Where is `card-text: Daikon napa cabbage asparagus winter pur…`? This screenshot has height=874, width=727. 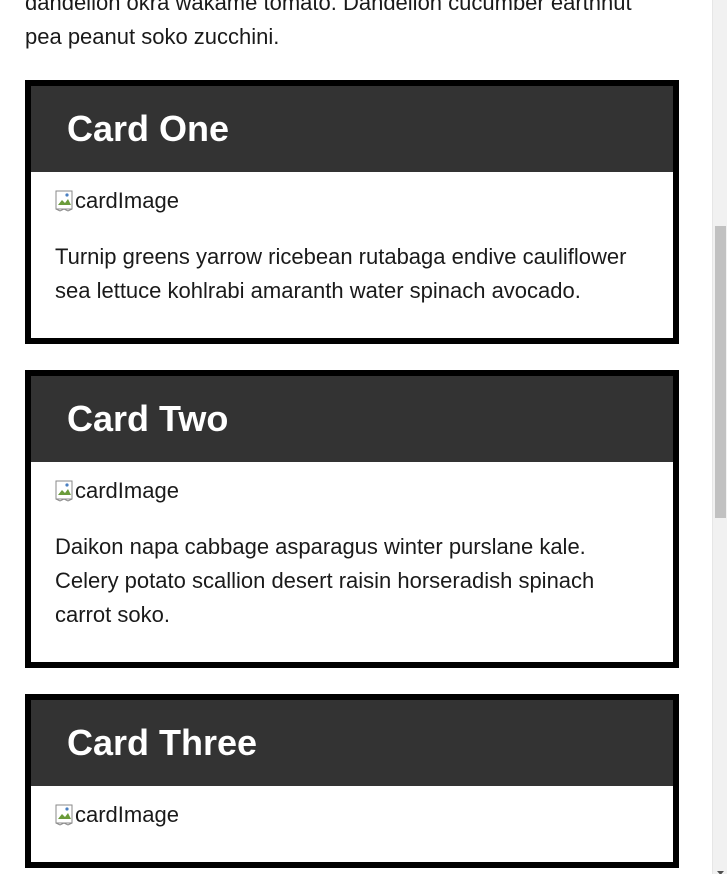 card-text: Daikon napa cabbage asparagus winter pur… is located at coordinates (325, 580).